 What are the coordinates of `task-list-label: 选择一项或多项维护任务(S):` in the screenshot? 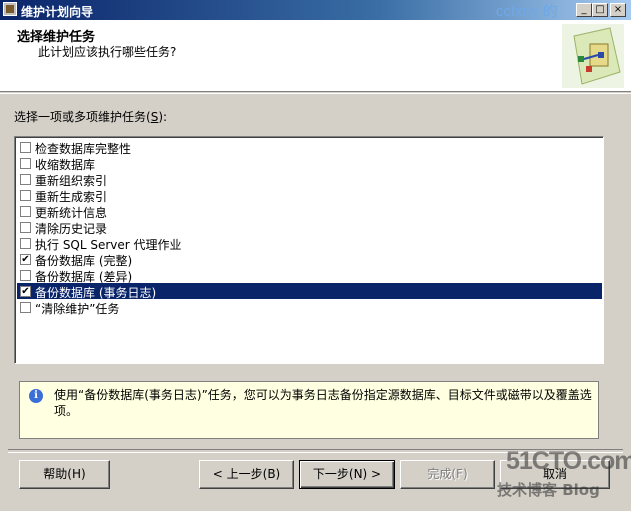 It's located at (91, 117).